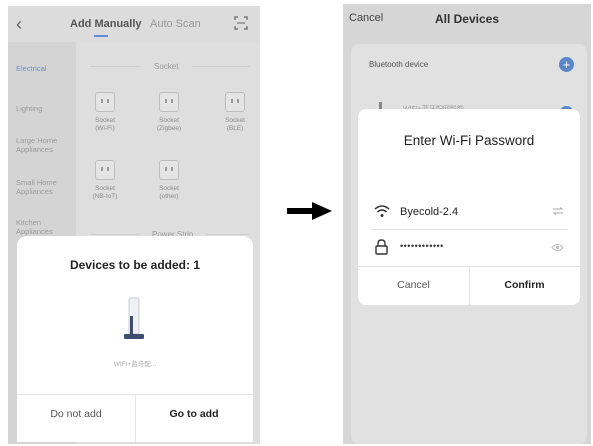 The height and width of the screenshot is (446, 593). I want to click on switch-network-icon, so click(558, 211).